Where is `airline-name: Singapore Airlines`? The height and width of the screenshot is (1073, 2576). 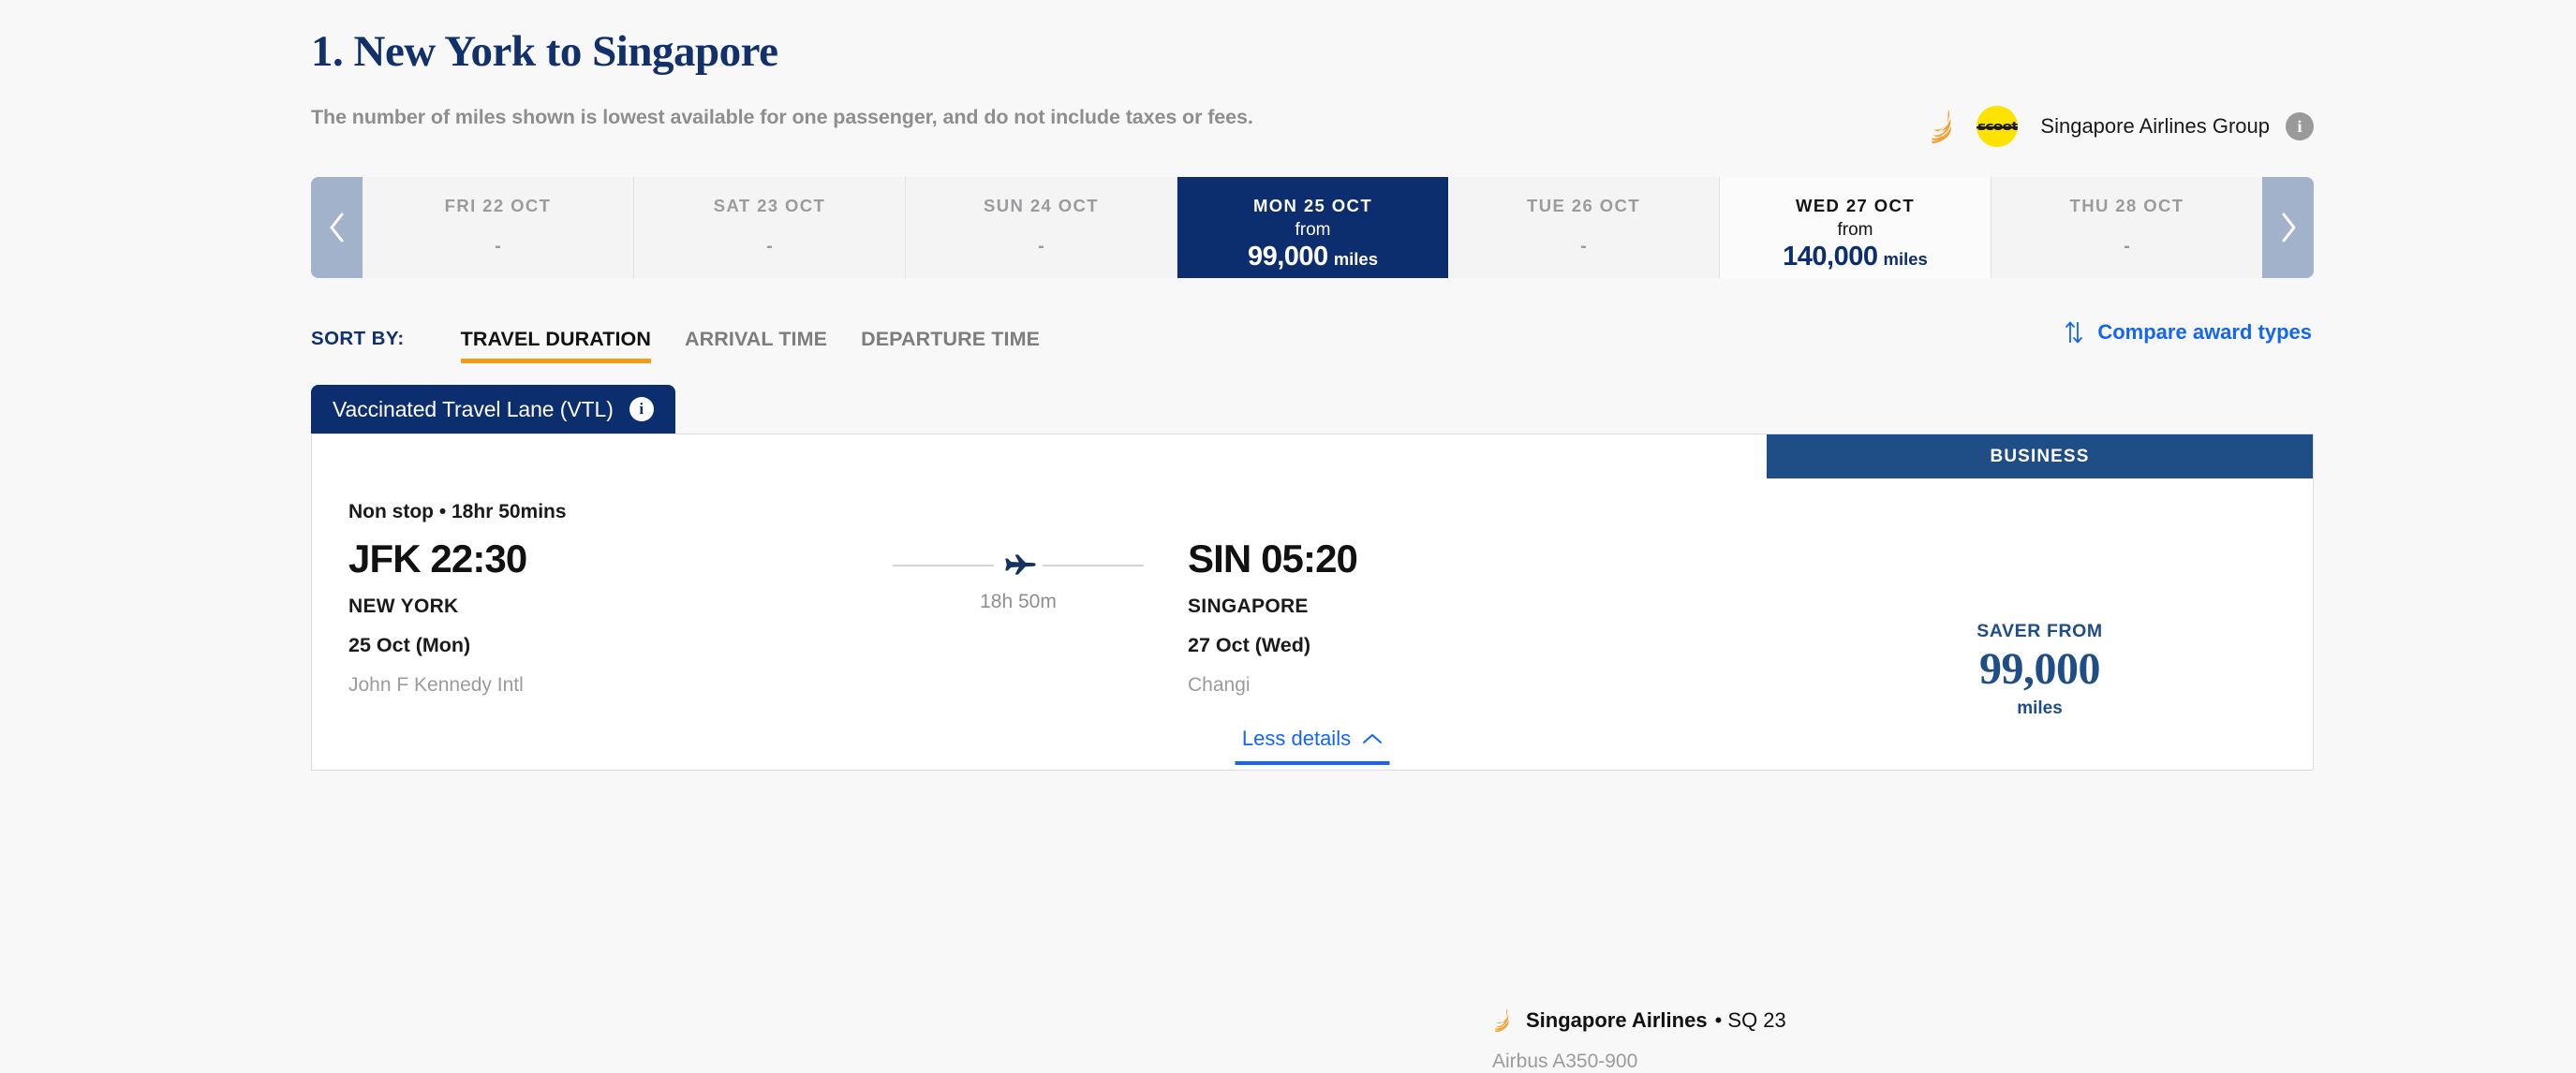 airline-name: Singapore Airlines is located at coordinates (1617, 1019).